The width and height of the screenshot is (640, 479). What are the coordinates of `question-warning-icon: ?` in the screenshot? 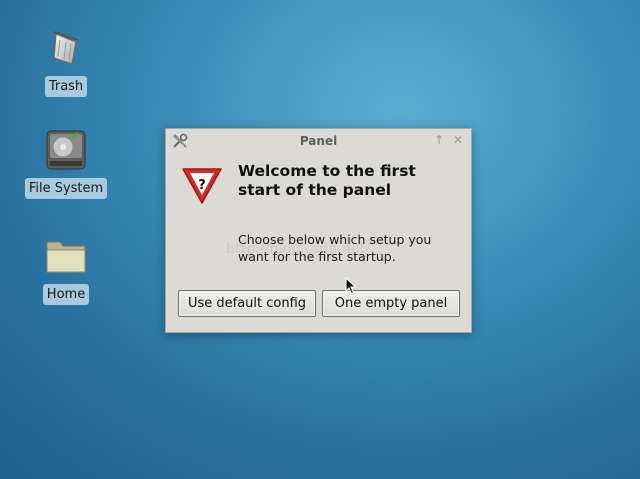 It's located at (202, 186).